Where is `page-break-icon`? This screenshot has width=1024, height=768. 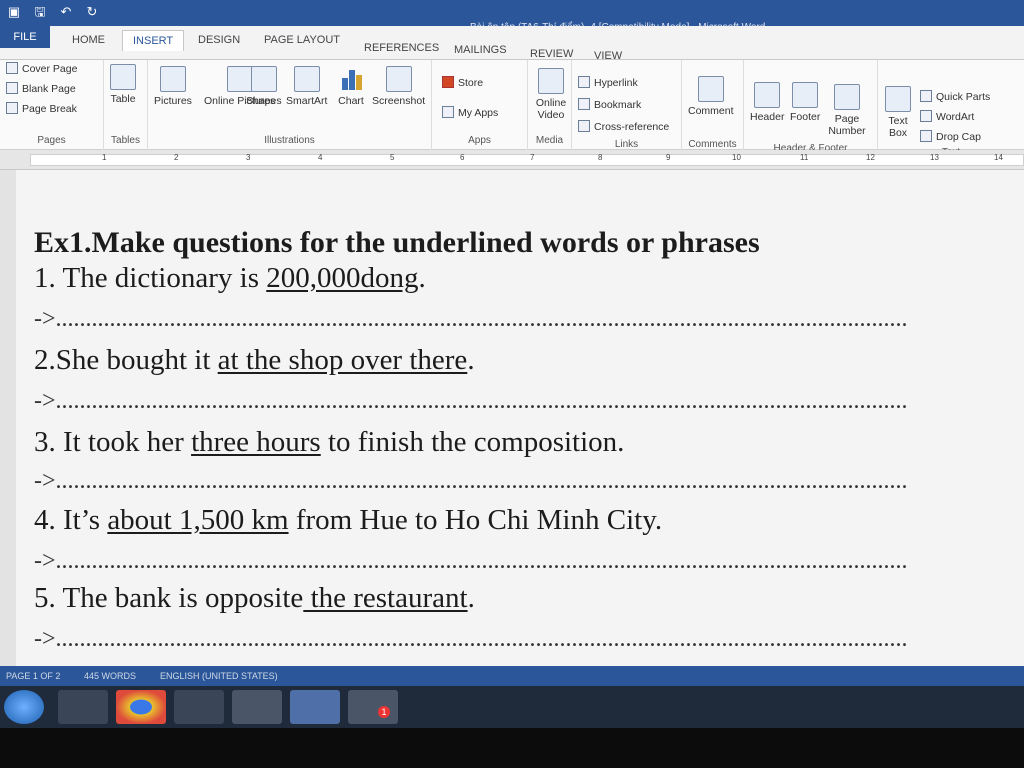 page-break-icon is located at coordinates (12, 108).